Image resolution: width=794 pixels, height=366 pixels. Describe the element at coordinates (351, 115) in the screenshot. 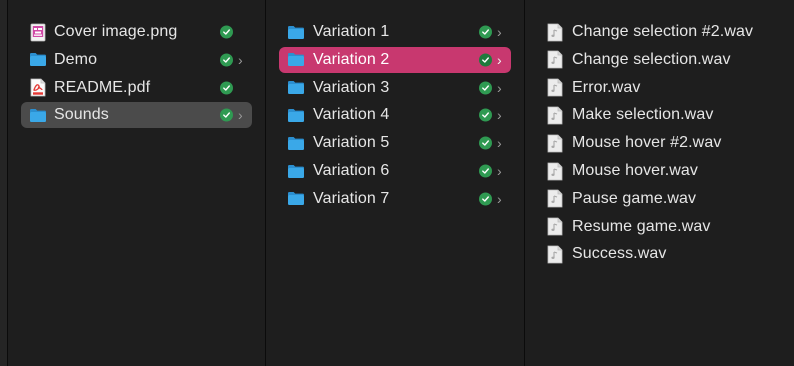

I see `item-name: Variation 4` at that location.